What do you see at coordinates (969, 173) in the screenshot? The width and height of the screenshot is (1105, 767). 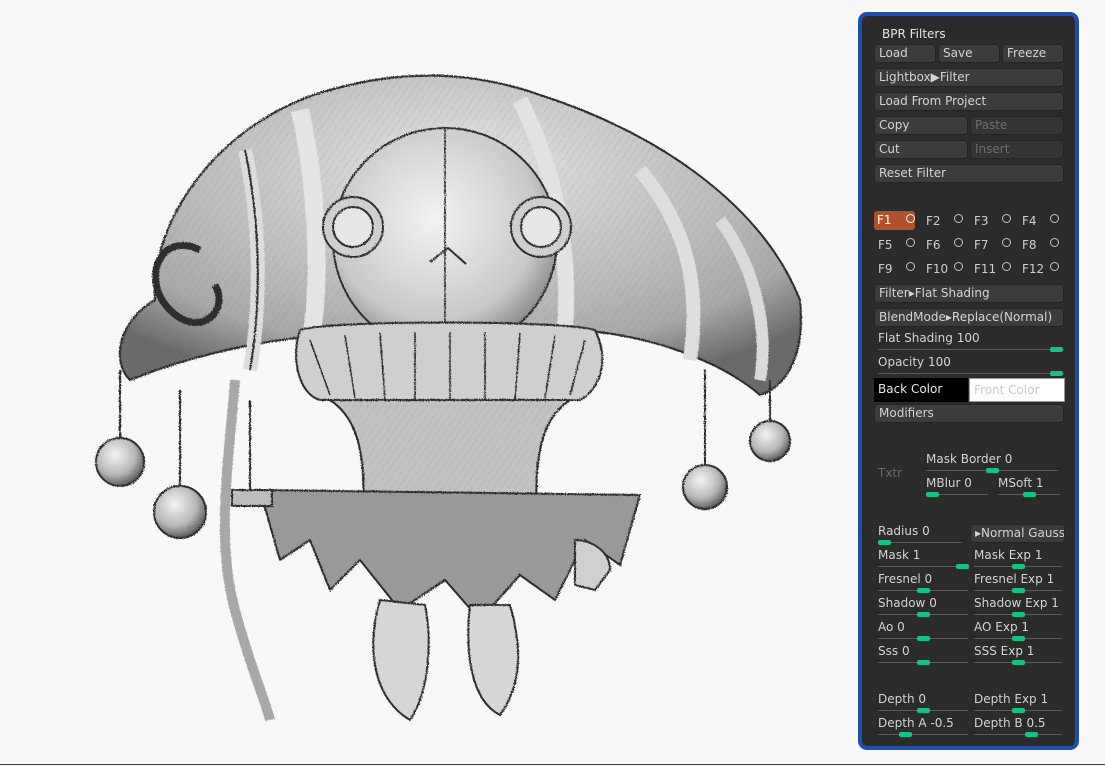 I see `reset-filter-button: Reset Filter` at bounding box center [969, 173].